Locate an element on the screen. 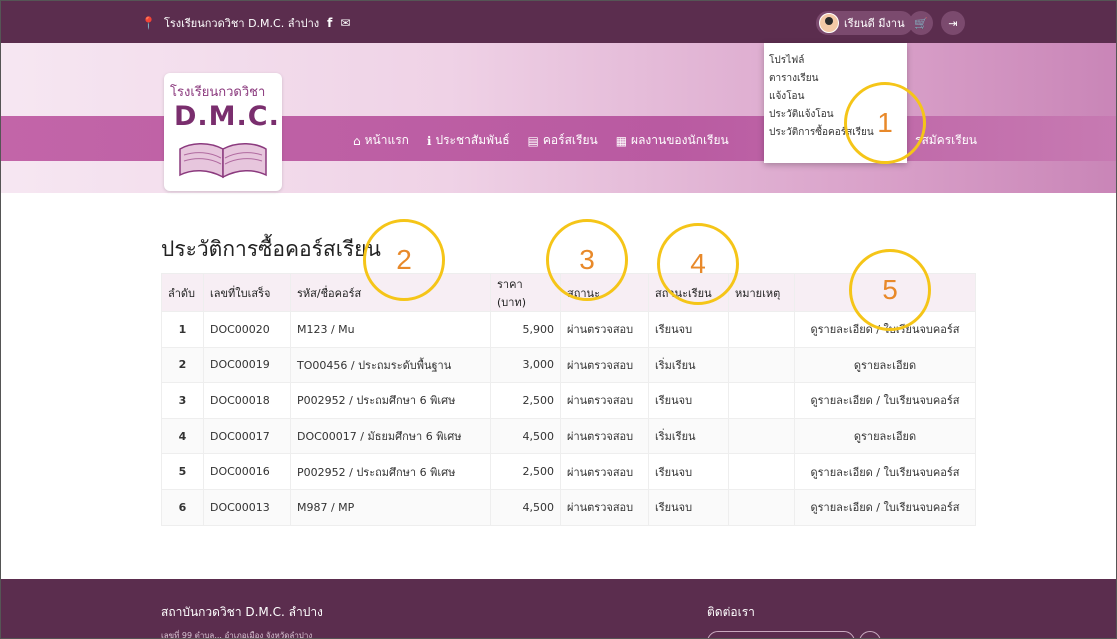 Image resolution: width=1117 pixels, height=639 pixels. menu-item-profile: โปรไฟล์ is located at coordinates (835, 61).